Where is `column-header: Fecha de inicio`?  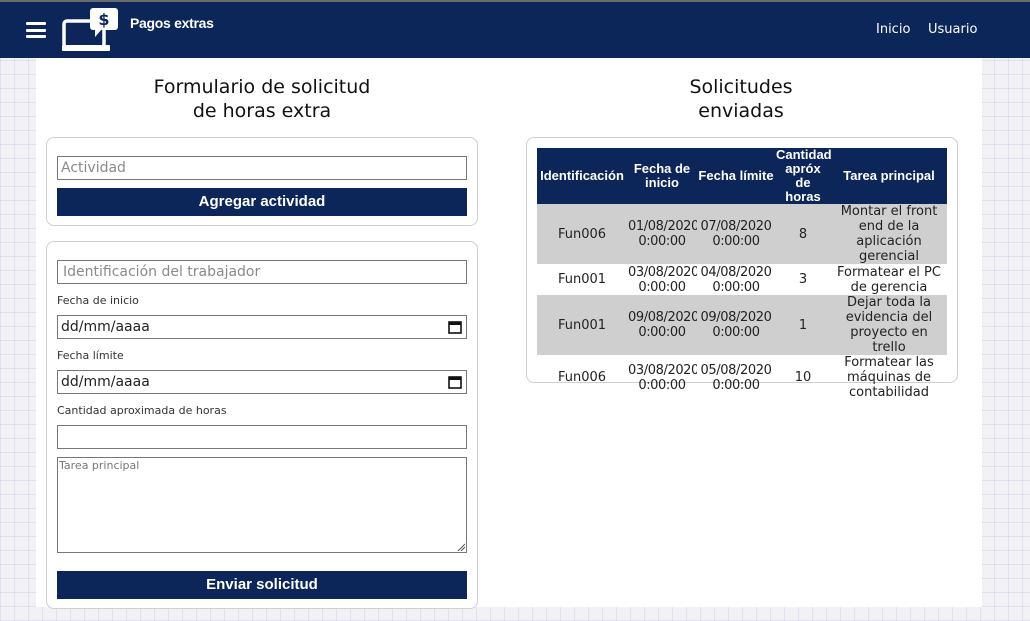 column-header: Fecha de inicio is located at coordinates (662, 176).